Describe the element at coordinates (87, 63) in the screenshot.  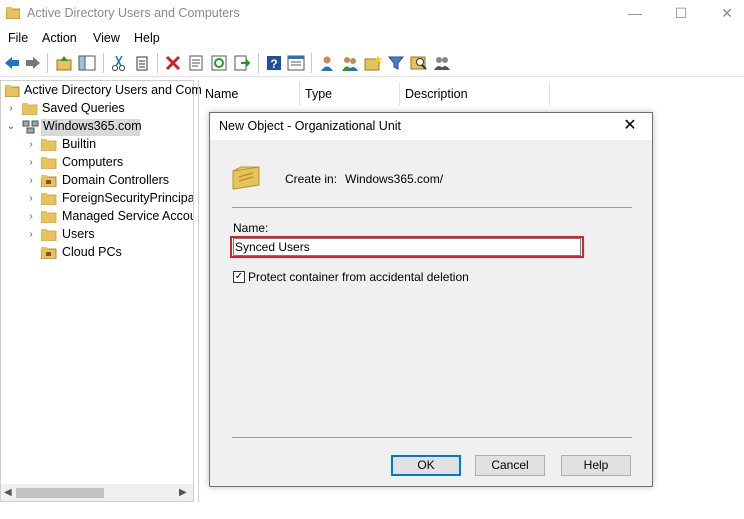
I see `show-hide-console-tree-icon` at that location.